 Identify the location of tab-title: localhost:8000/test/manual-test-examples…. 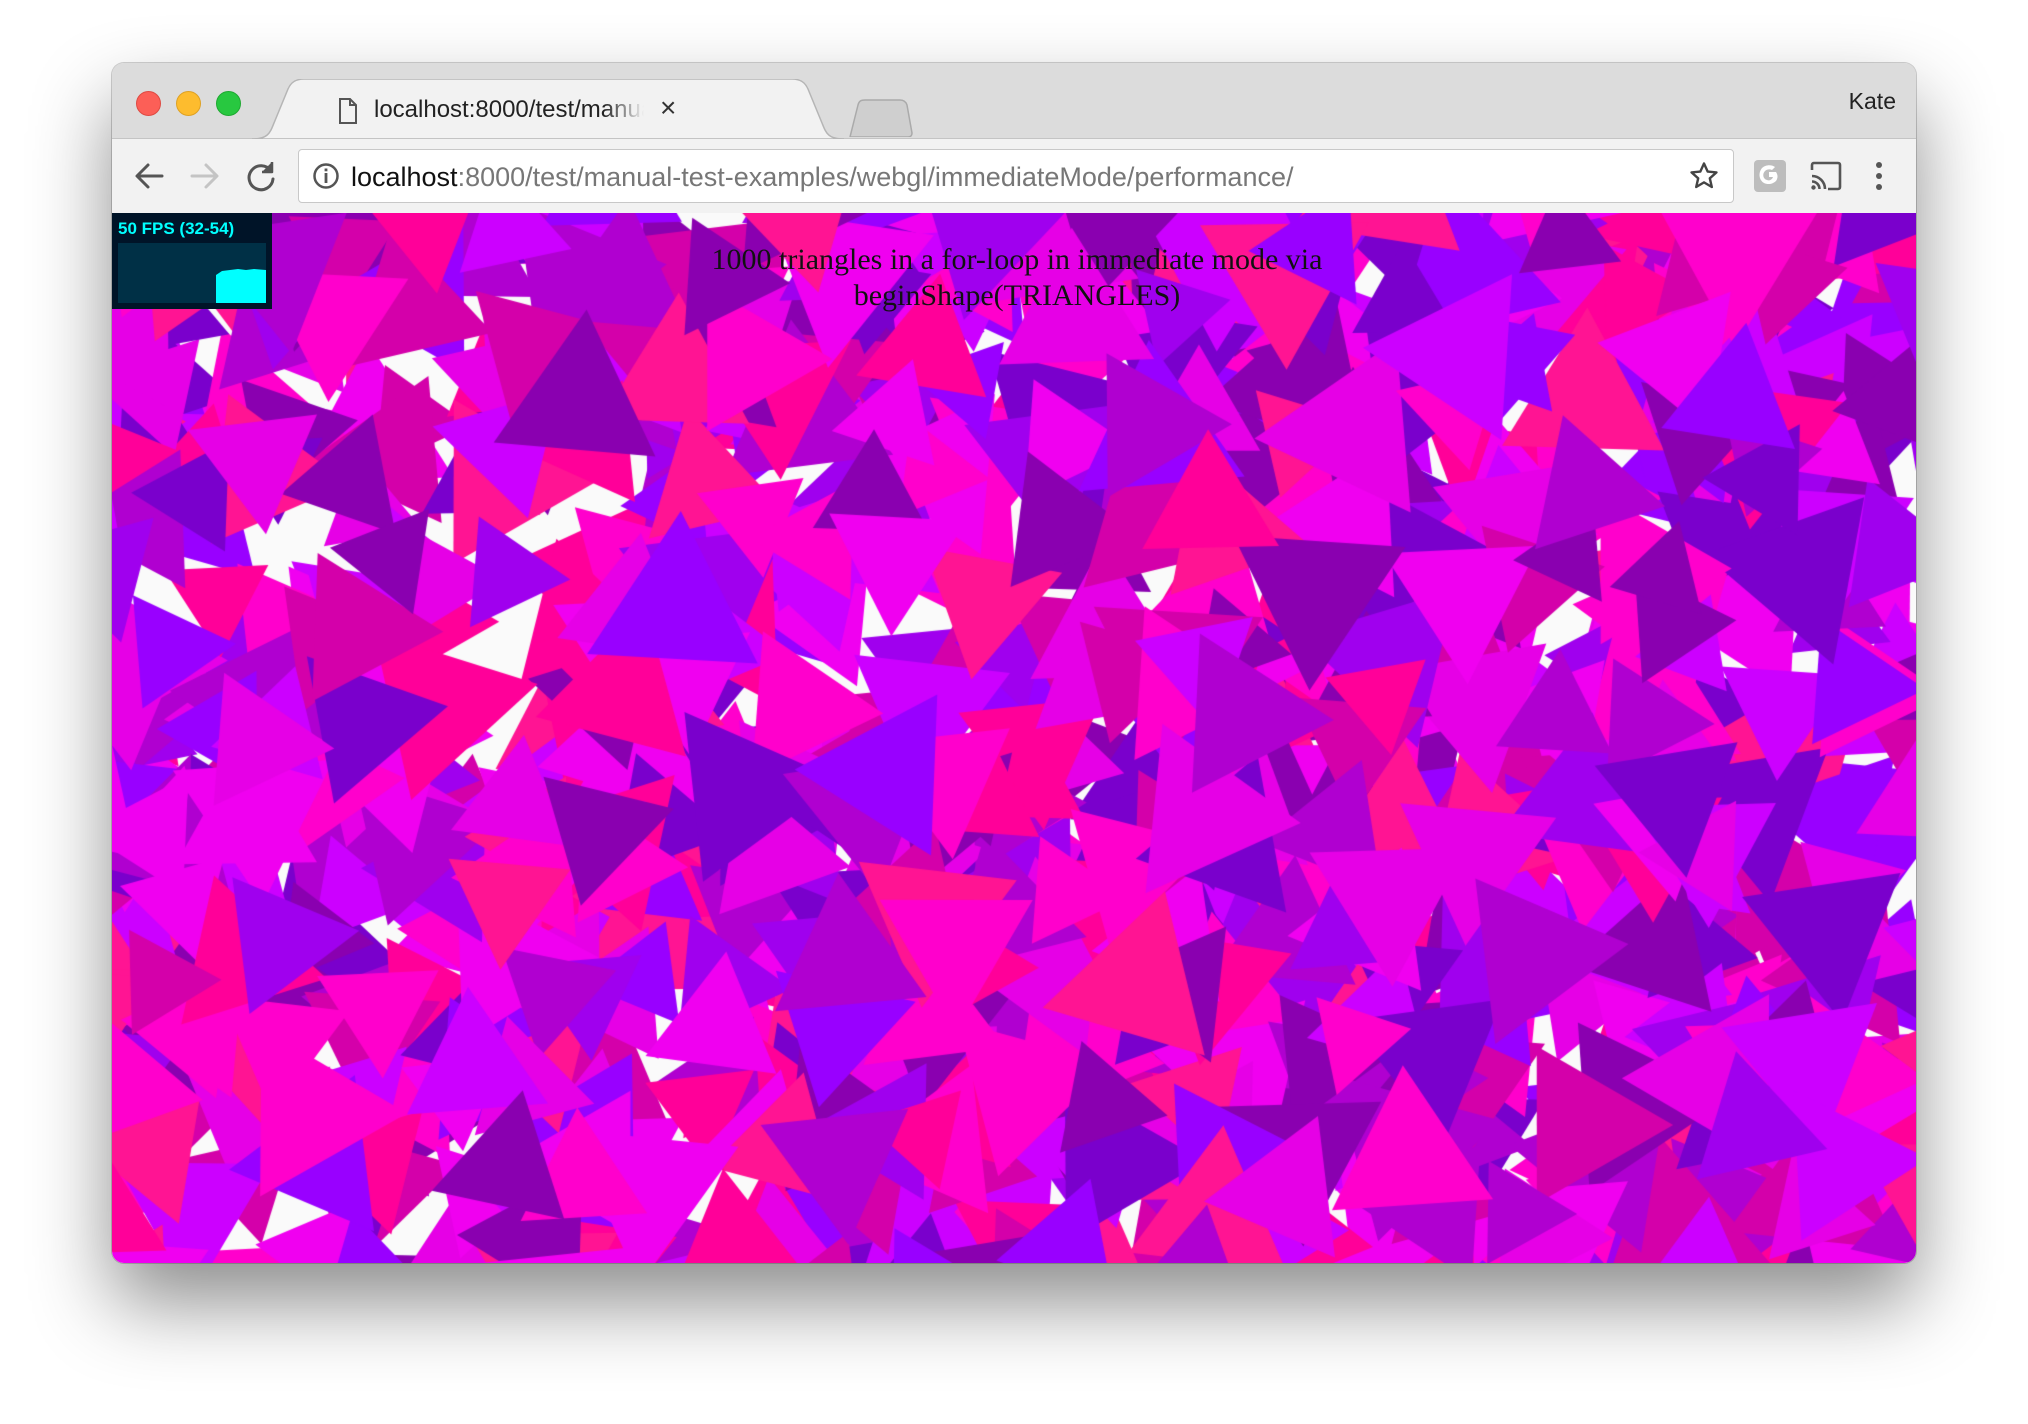
(509, 109).